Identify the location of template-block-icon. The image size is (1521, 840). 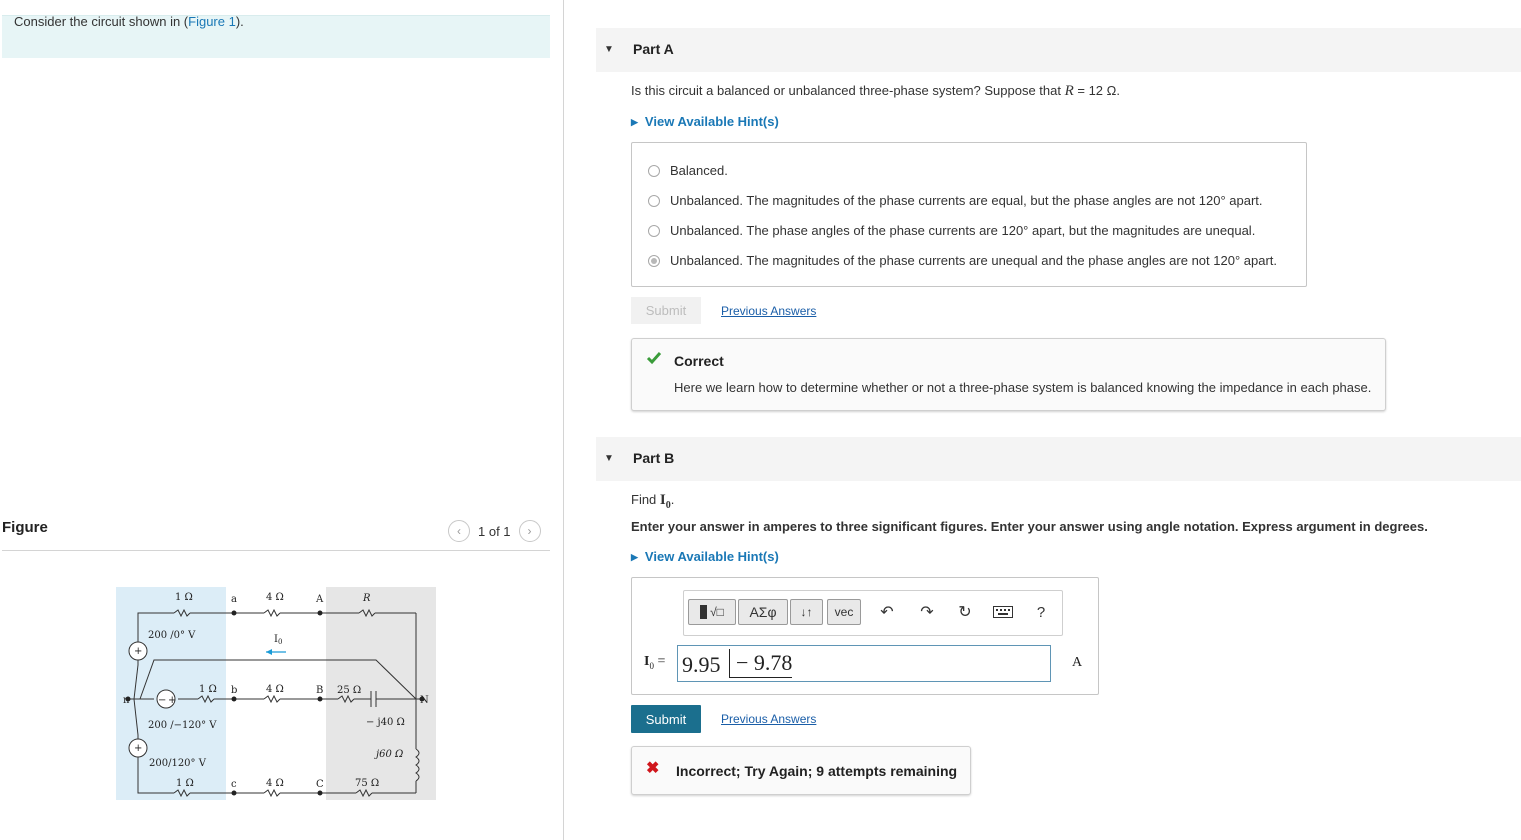
(704, 612).